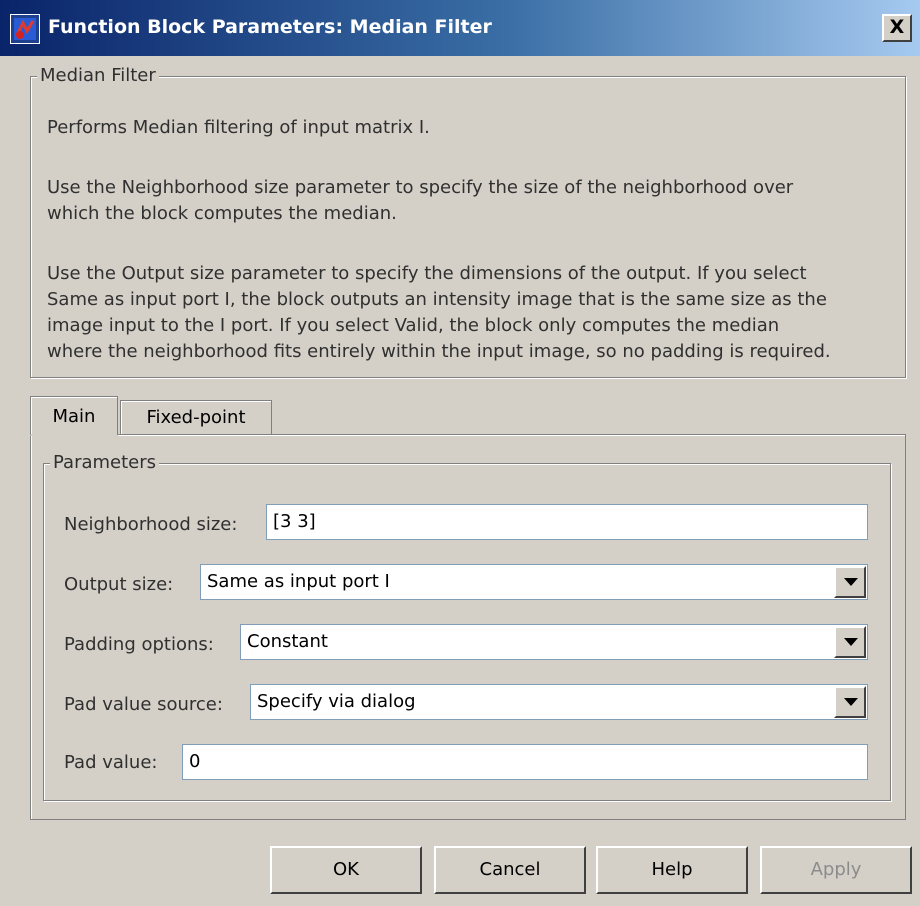 The width and height of the screenshot is (920, 906). I want to click on pad-value-source-label: Pad value source:, so click(143, 704).